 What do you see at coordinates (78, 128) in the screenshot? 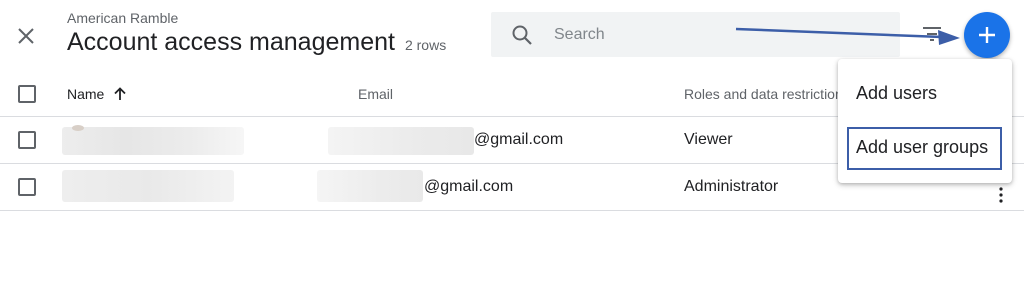
I see `avatar` at bounding box center [78, 128].